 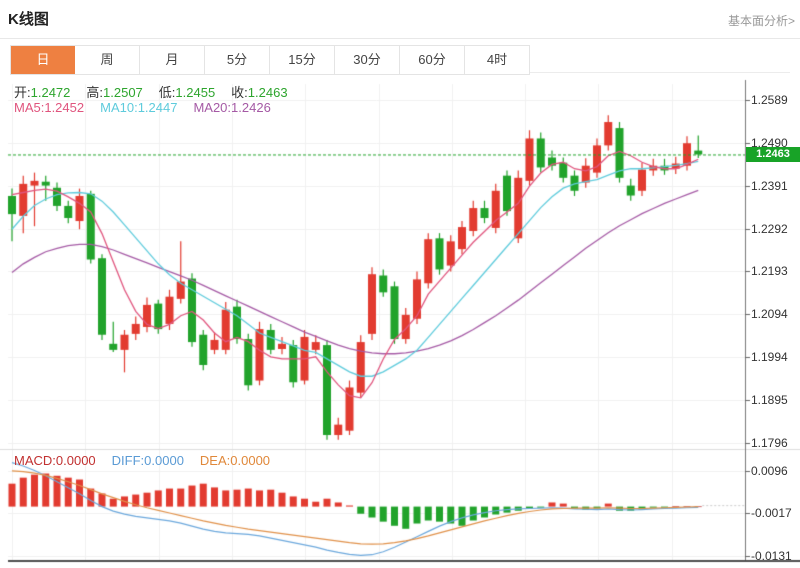 I want to click on tab-day: 日, so click(x=43, y=60).